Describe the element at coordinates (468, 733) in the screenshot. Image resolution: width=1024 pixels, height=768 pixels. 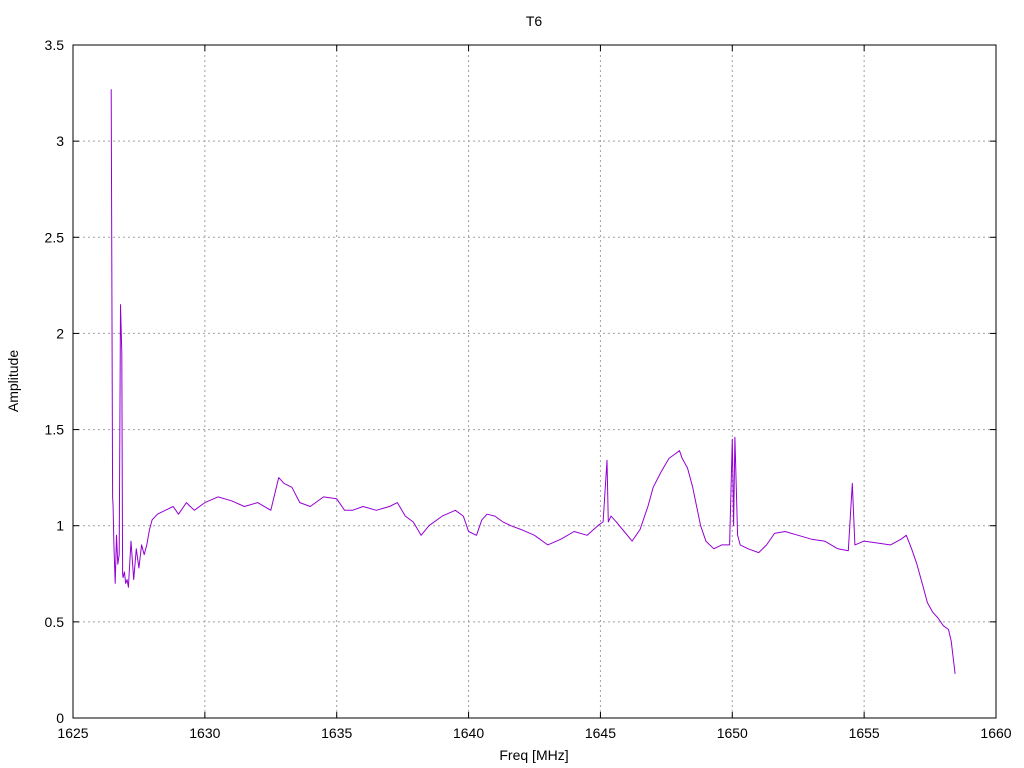
I see `x-tick-label: 1640` at that location.